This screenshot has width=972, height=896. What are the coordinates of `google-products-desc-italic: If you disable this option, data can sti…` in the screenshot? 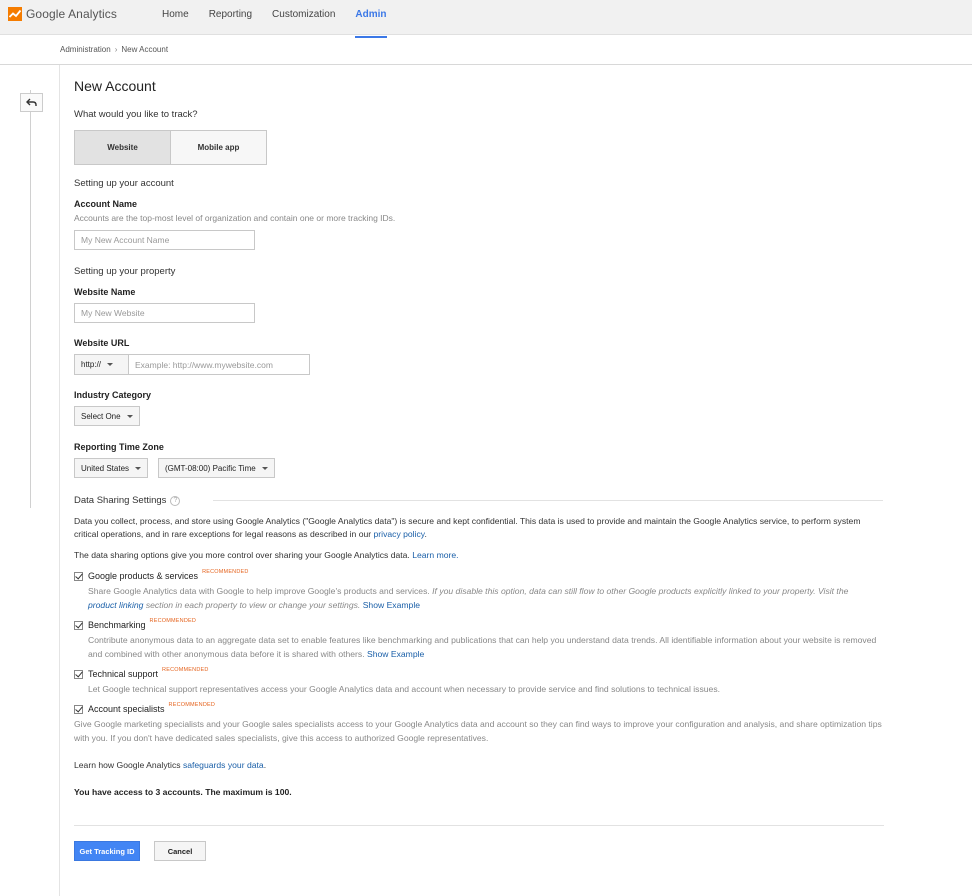 It's located at (640, 591).